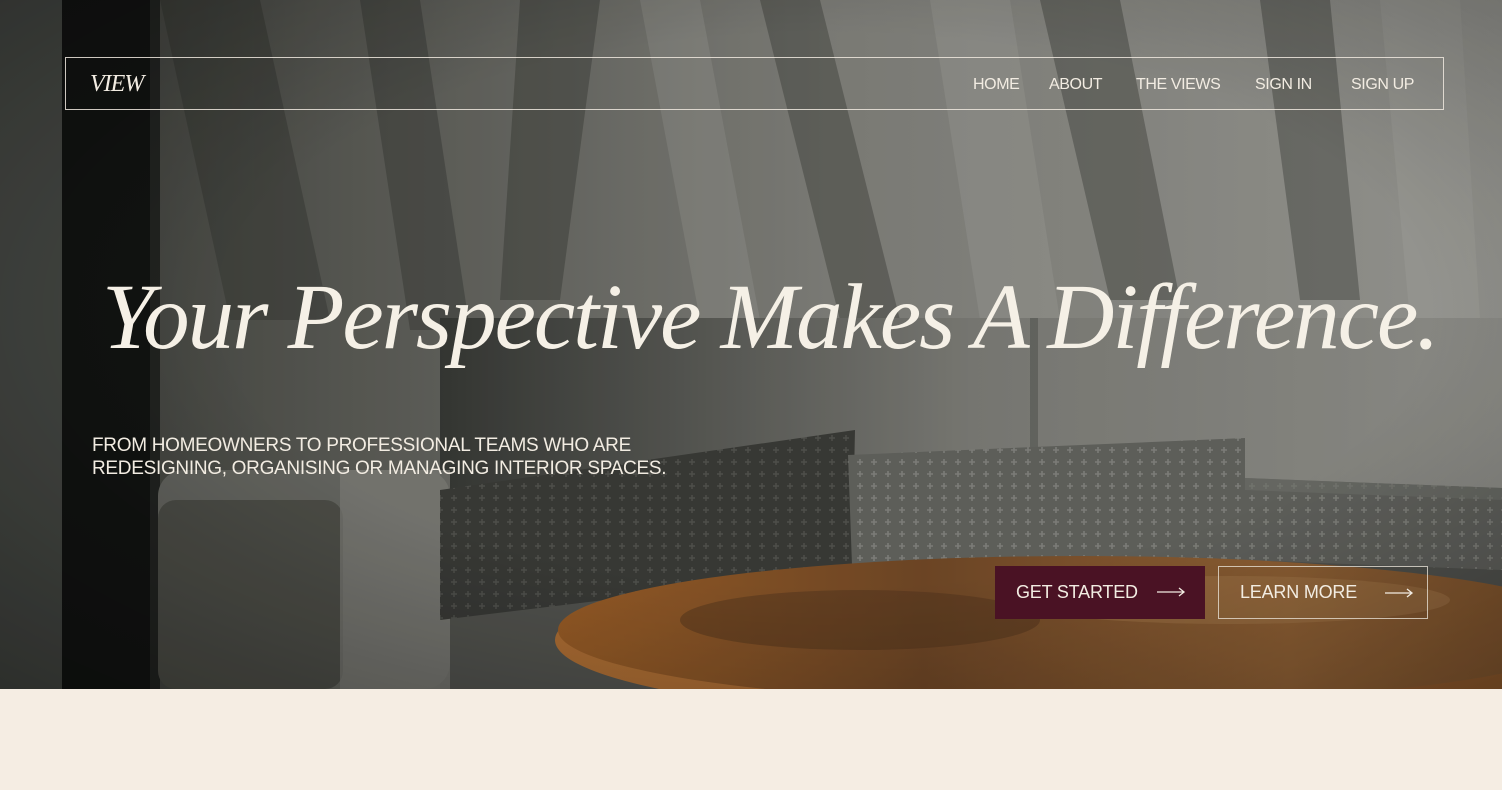 This screenshot has width=1502, height=790. What do you see at coordinates (771, 317) in the screenshot?
I see `hero-headline: Your Perspective Makes A Difference.` at bounding box center [771, 317].